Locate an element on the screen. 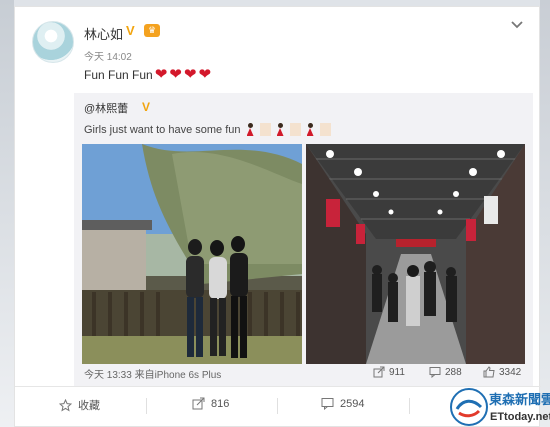 The image size is (550, 427). post-timestamp: 今天 14:02 is located at coordinates (108, 55).